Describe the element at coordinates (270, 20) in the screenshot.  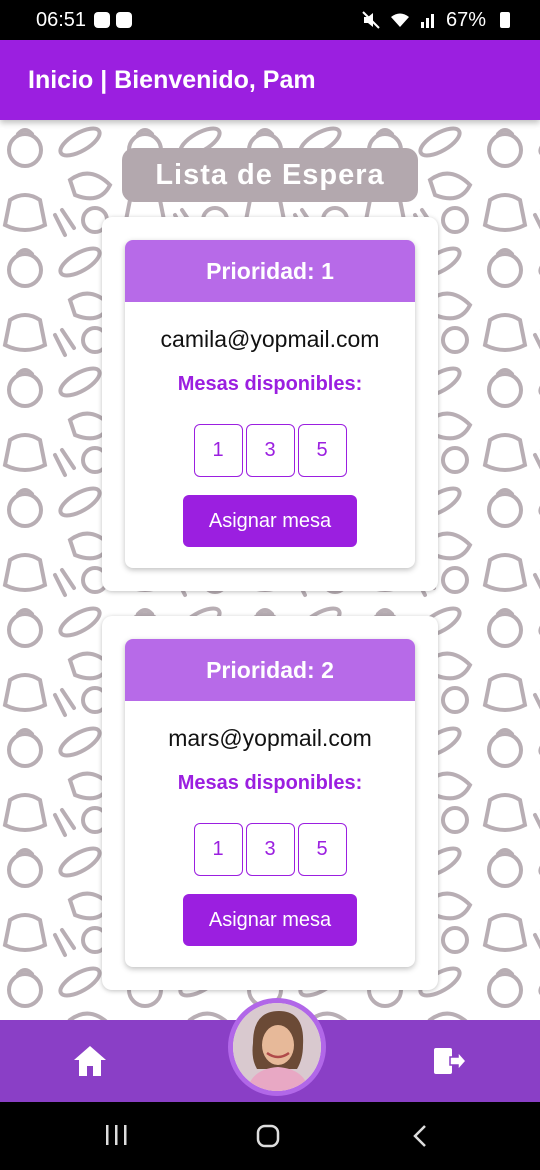
I see `status-bar: 06:51 67%` at that location.